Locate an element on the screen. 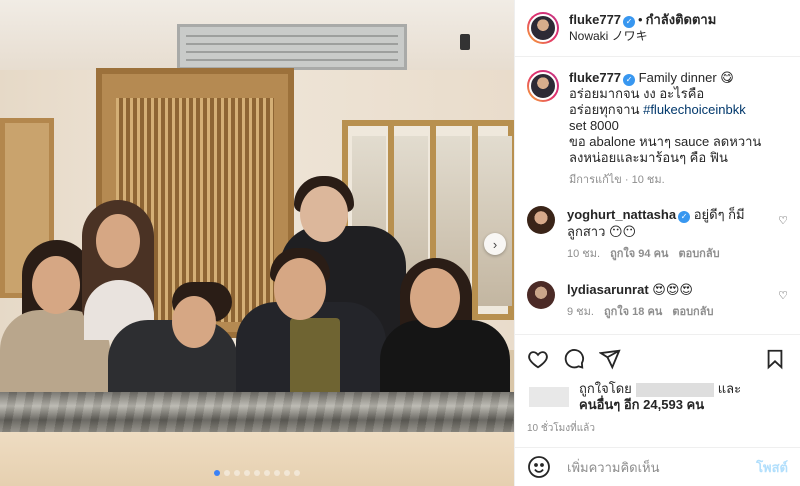 This screenshot has width=800, height=486. chevron-right-icon: › is located at coordinates (495, 244).